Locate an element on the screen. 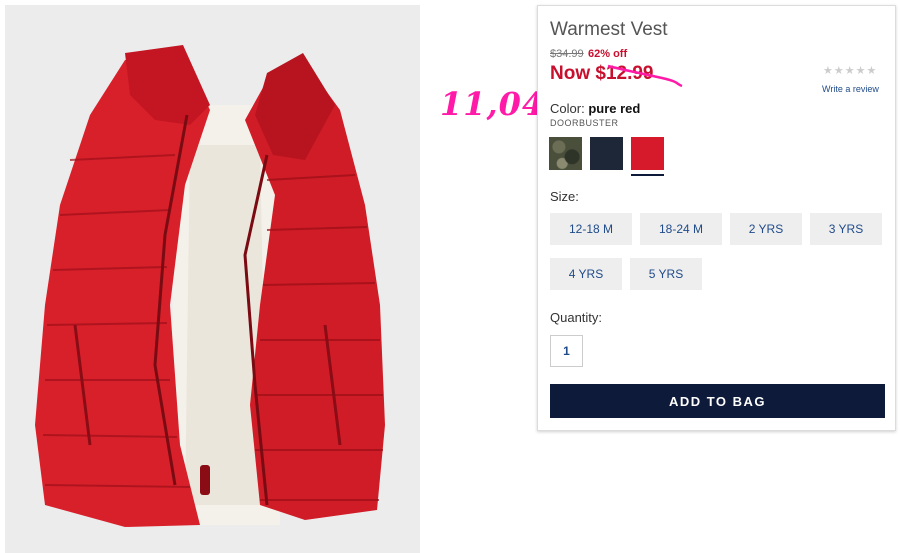 The image size is (901, 553). size-button-4yrs: 4 YRS is located at coordinates (586, 274).